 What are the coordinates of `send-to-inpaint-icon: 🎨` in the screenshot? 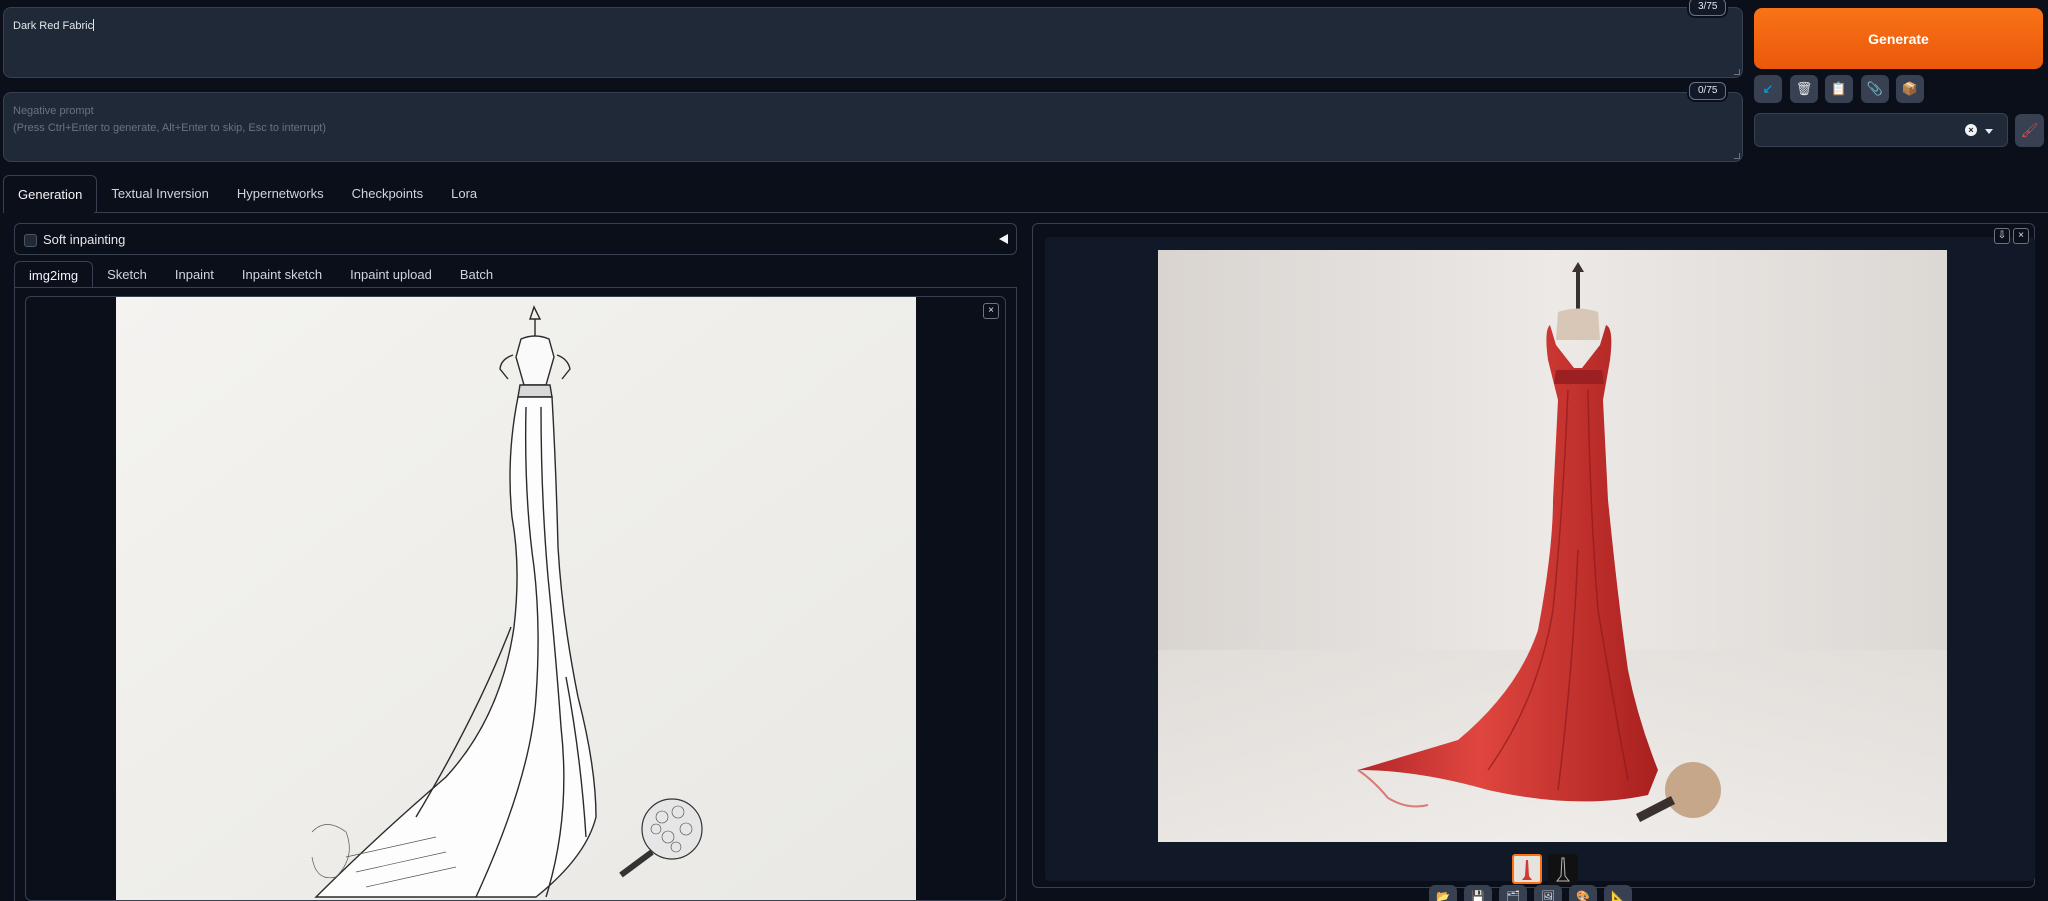 It's located at (1583, 893).